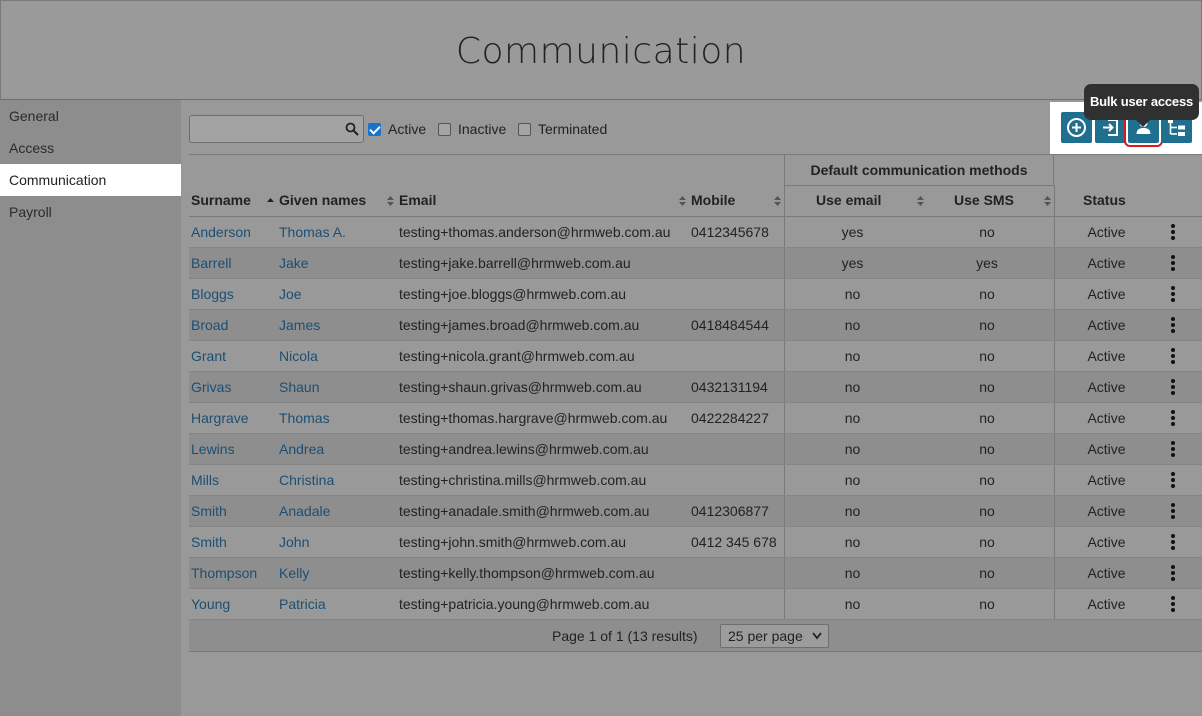 The image size is (1202, 716). What do you see at coordinates (352, 129) in the screenshot?
I see `search-icon` at bounding box center [352, 129].